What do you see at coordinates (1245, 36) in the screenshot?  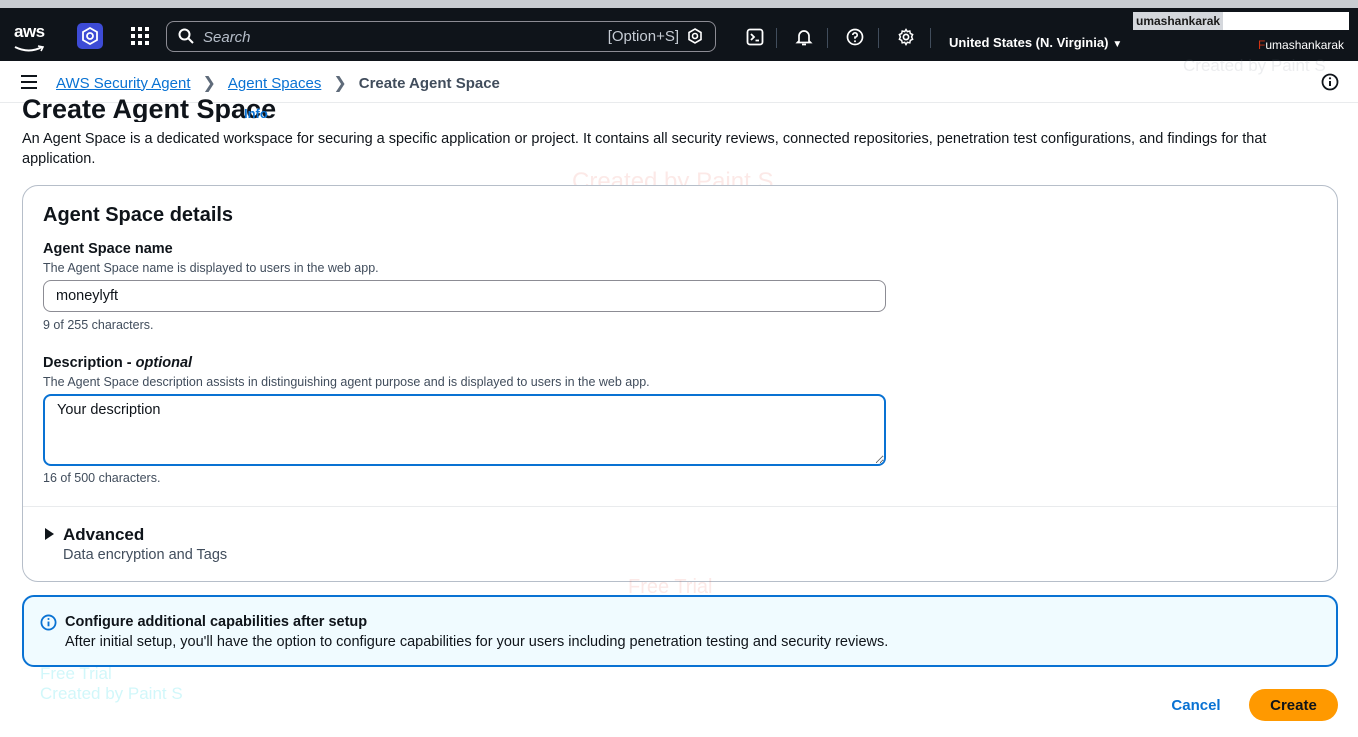 I see `account-menu: umashankarak Fumashankarak` at bounding box center [1245, 36].